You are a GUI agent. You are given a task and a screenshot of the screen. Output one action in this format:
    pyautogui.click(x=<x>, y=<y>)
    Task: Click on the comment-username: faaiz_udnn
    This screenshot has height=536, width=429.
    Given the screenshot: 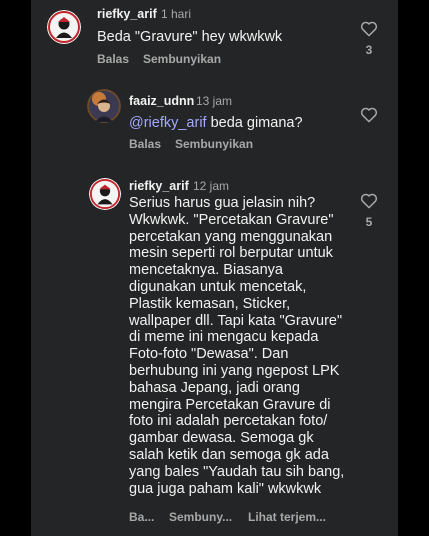 What is the action you would take?
    pyautogui.click(x=161, y=101)
    